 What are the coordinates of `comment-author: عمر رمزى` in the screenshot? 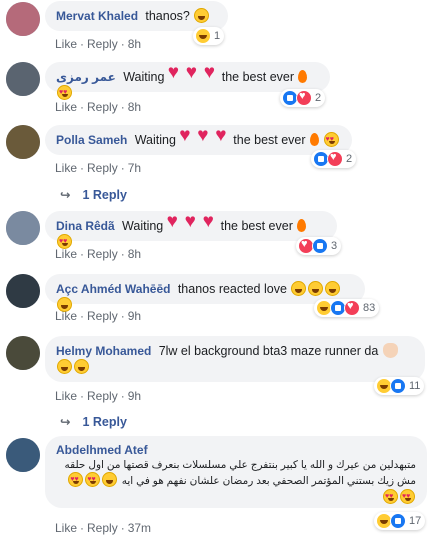 It's located at (86, 77).